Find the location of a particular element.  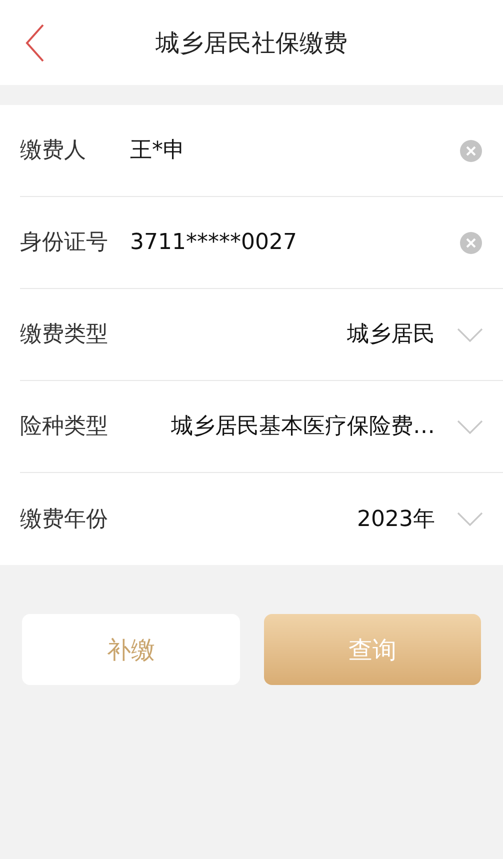

field-label: 险种类型 is located at coordinates (64, 427).